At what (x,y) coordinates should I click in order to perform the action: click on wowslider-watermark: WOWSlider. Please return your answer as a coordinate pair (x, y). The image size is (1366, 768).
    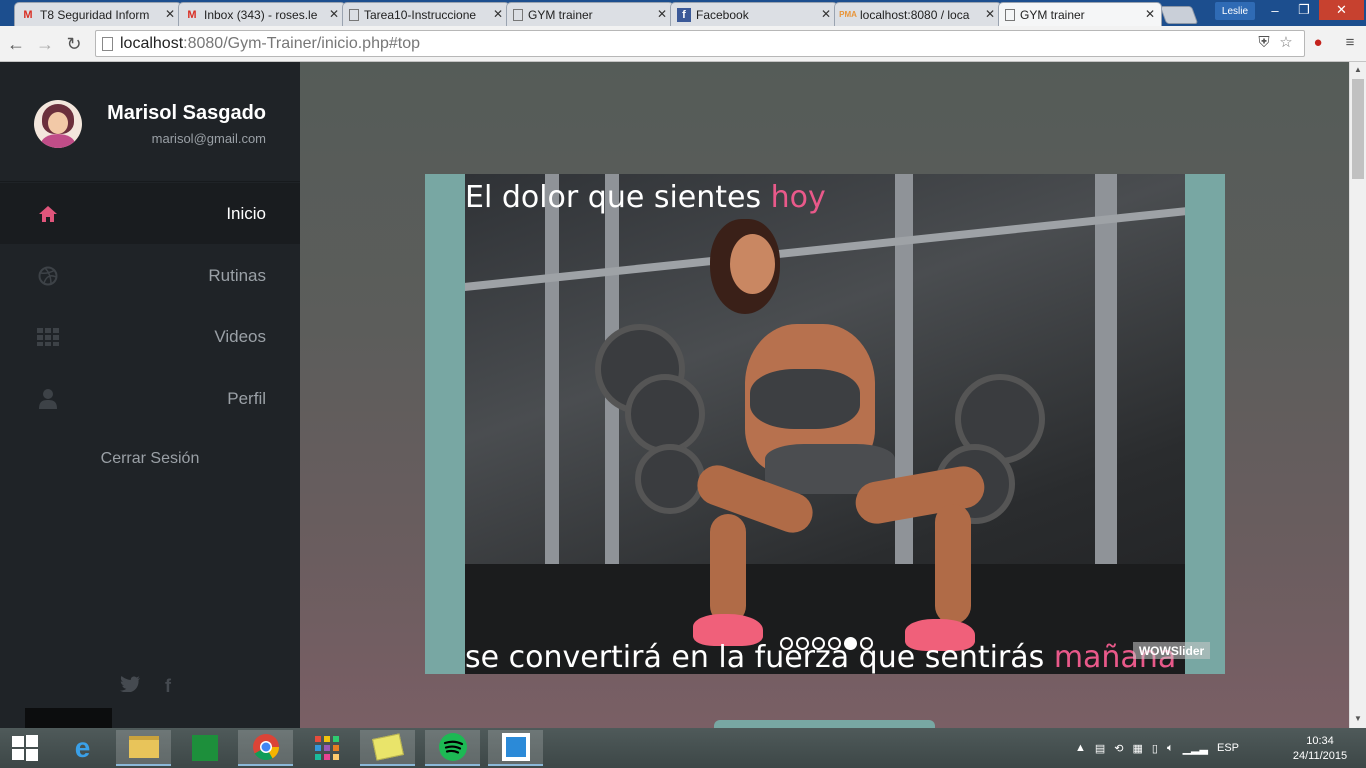
    Looking at the image, I should click on (1171, 650).